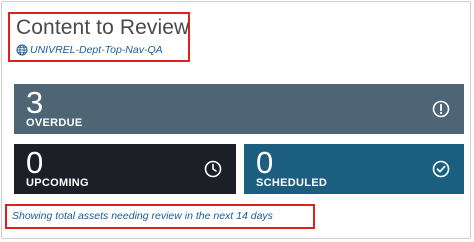  Describe the element at coordinates (57, 183) in the screenshot. I see `upcoming-label: UPCOMING` at that location.